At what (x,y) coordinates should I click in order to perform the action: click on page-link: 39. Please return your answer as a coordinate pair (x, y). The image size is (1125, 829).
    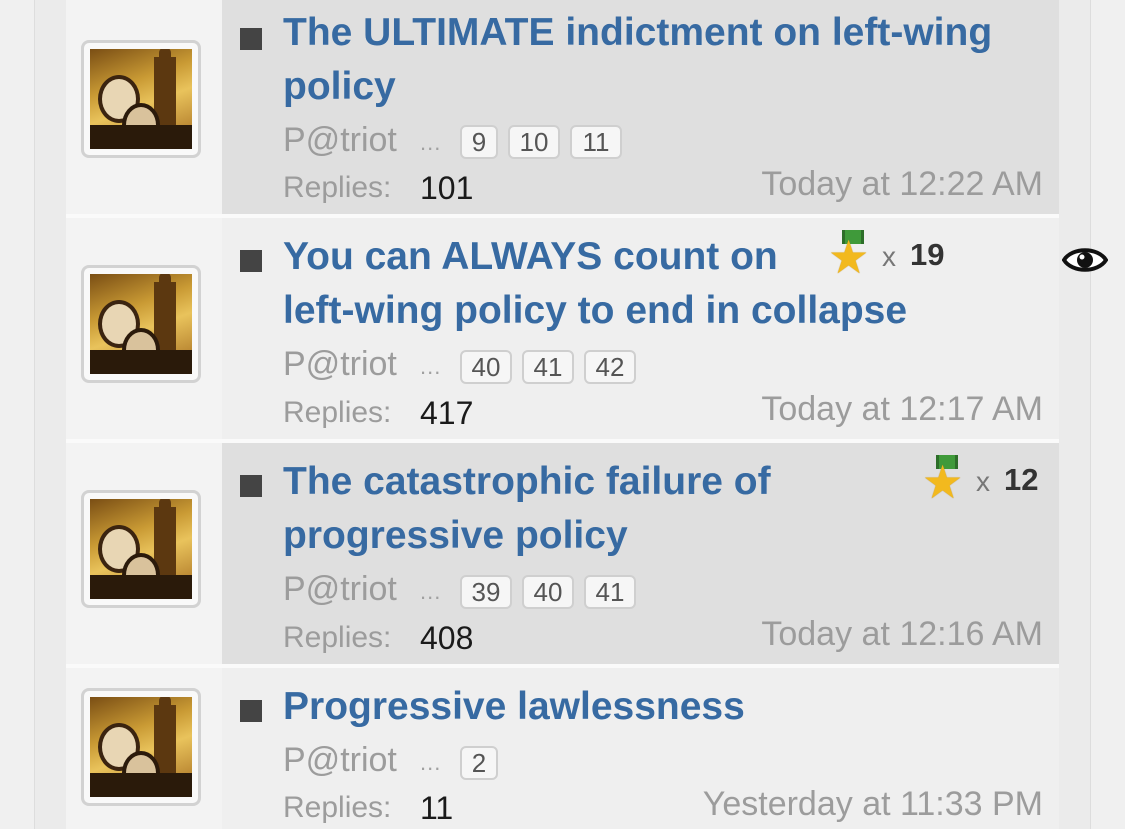
    Looking at the image, I should click on (486, 592).